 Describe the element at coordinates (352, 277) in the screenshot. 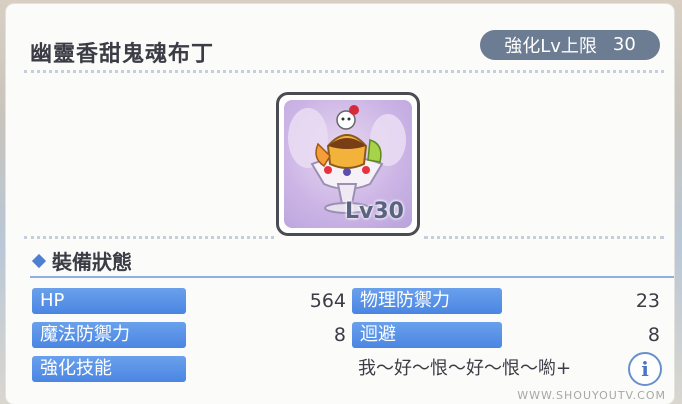

I see `section-underline` at that location.